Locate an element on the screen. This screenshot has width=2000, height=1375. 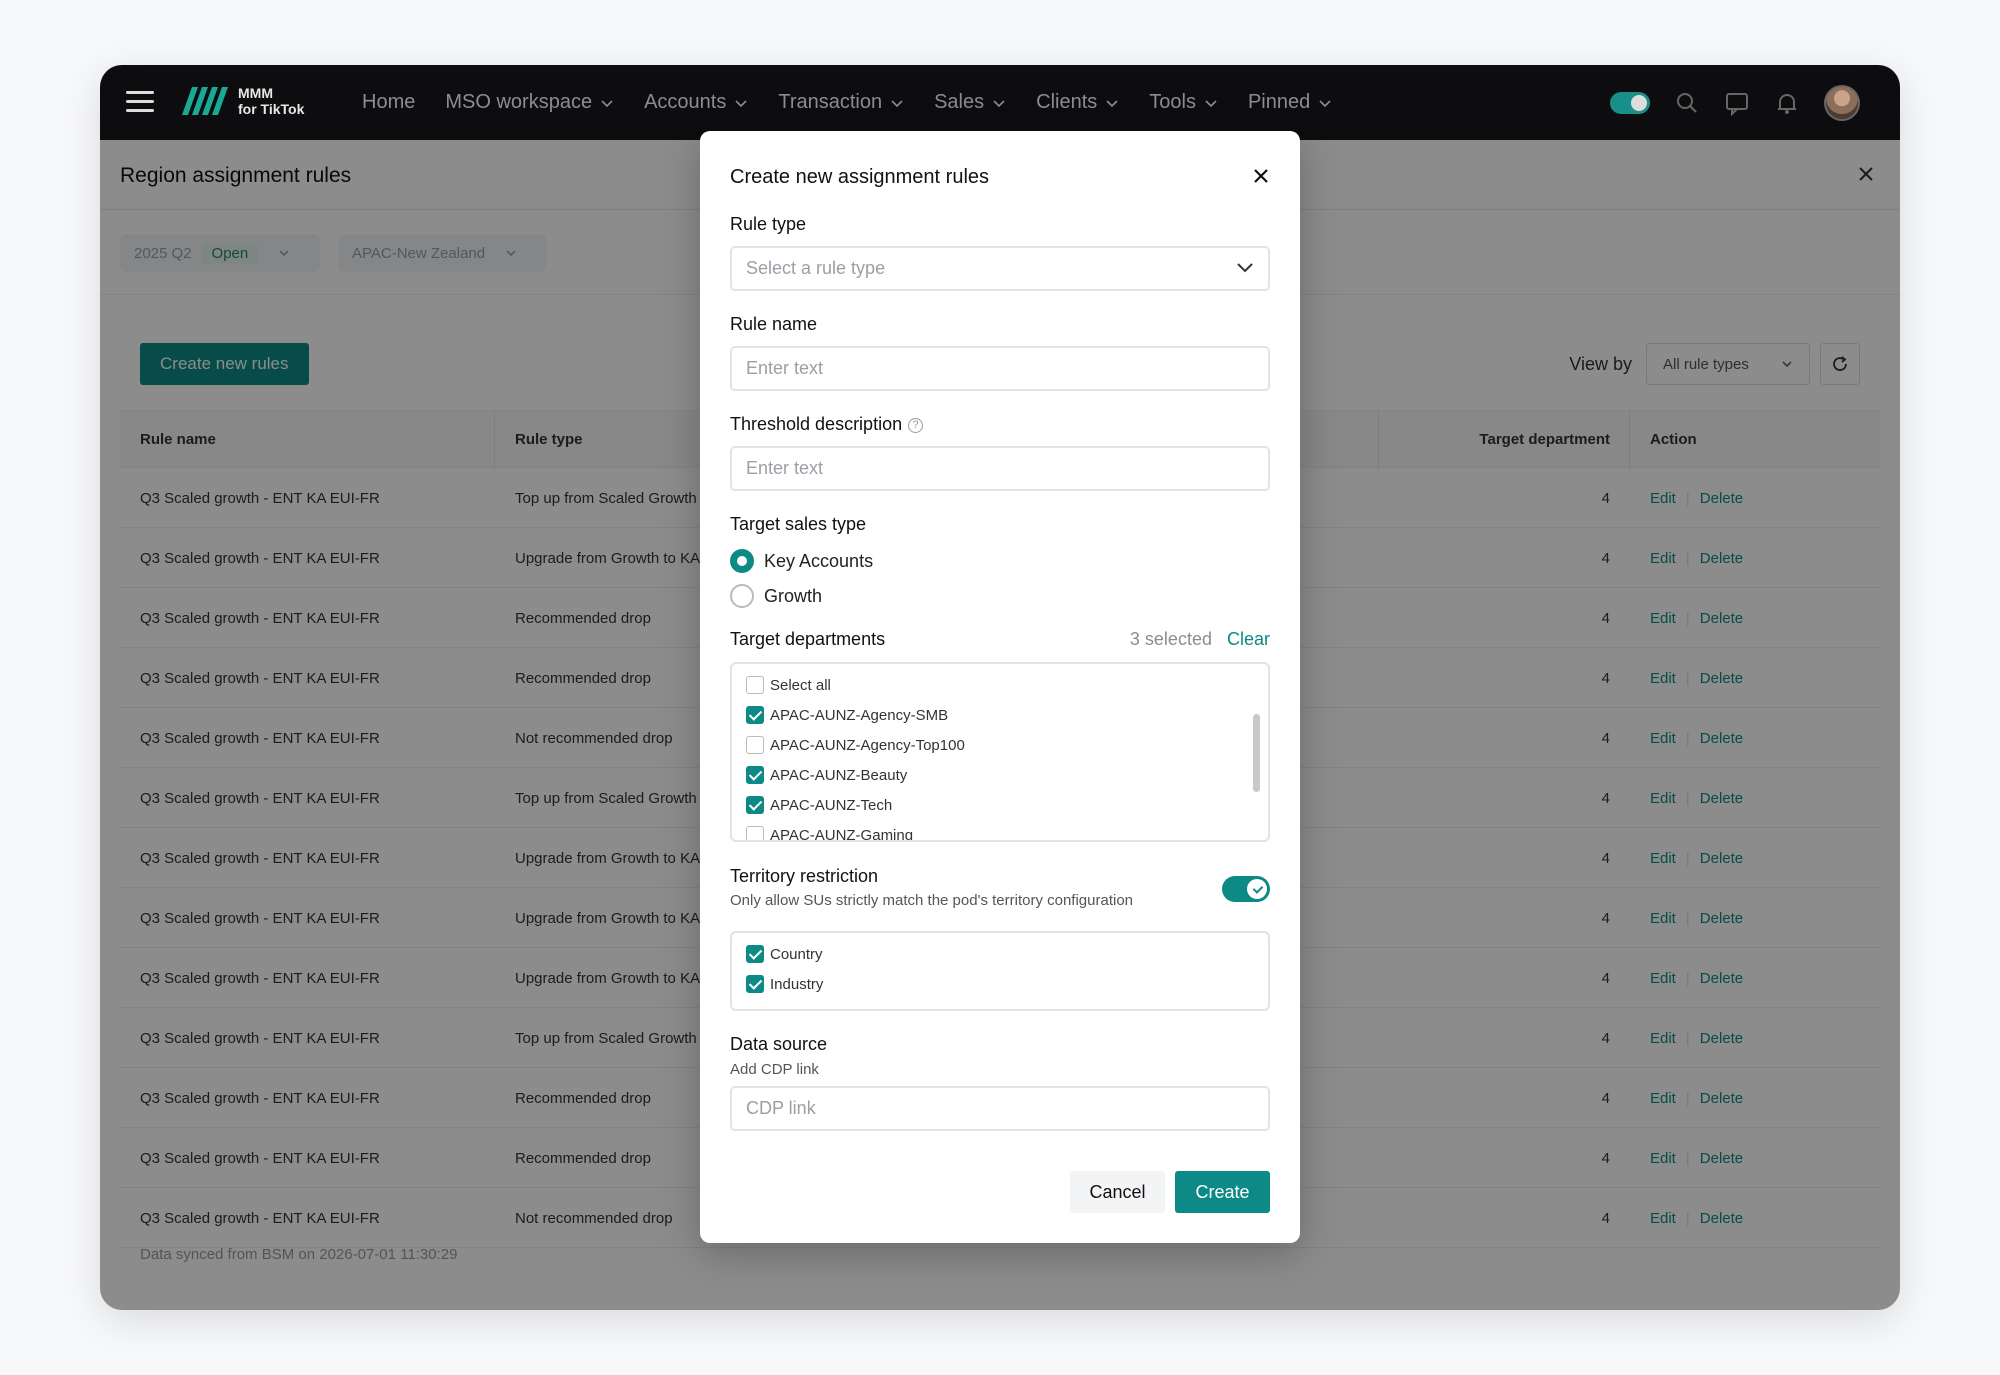
nav-item-transaction: Transaction is located at coordinates (841, 102).